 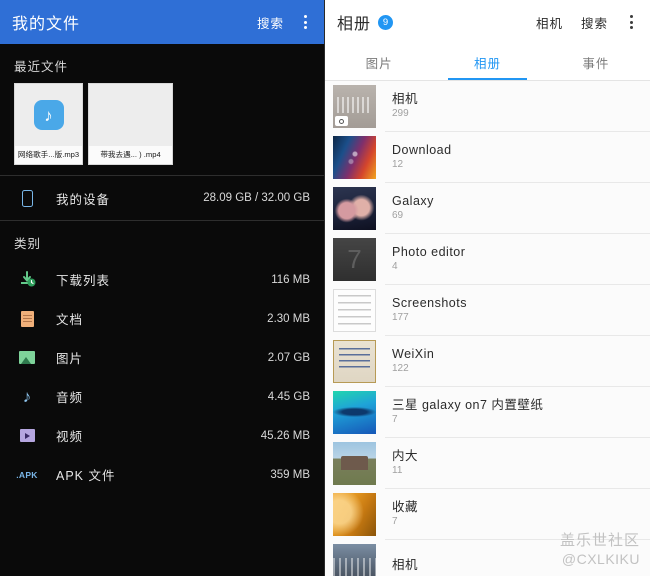 What do you see at coordinates (487, 558) in the screenshot?
I see `album-row: 相机` at bounding box center [487, 558].